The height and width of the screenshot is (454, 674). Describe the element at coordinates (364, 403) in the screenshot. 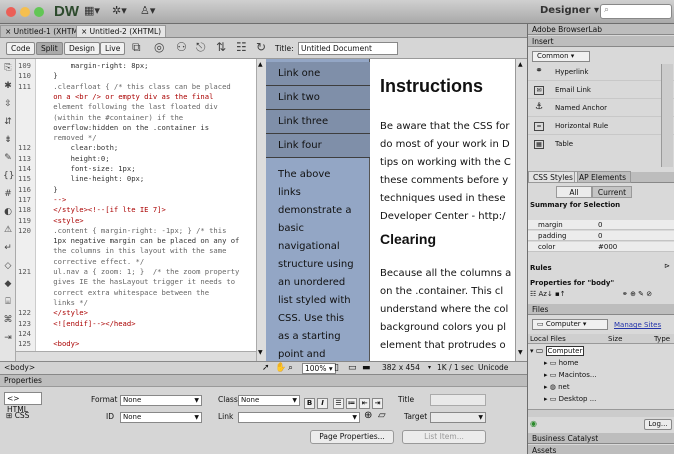

I see `outdent-icon: ⇤` at that location.